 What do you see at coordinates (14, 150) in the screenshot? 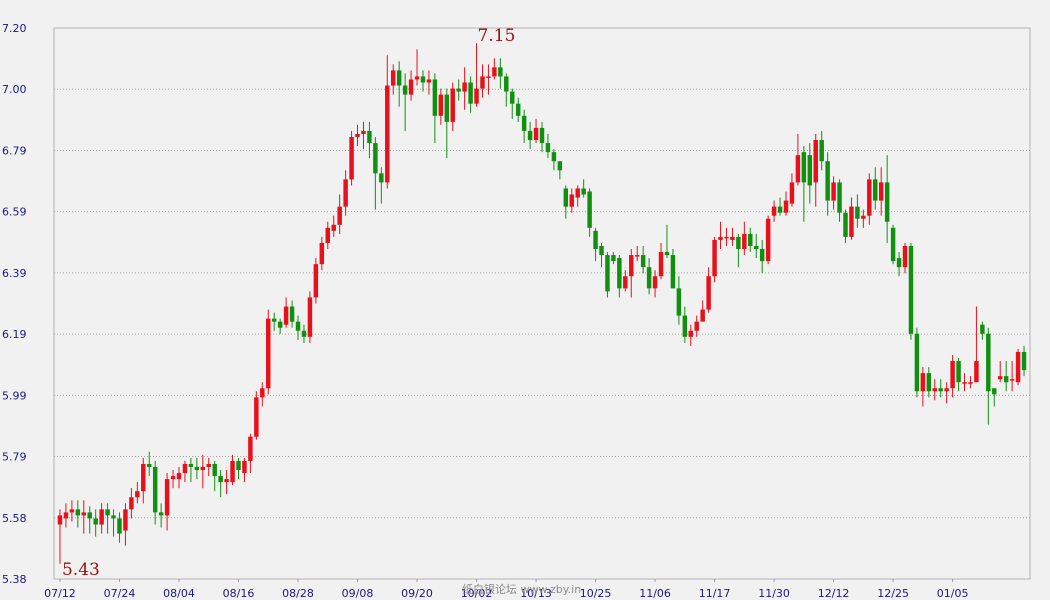
I see `y-tick-label: 6.79` at bounding box center [14, 150].